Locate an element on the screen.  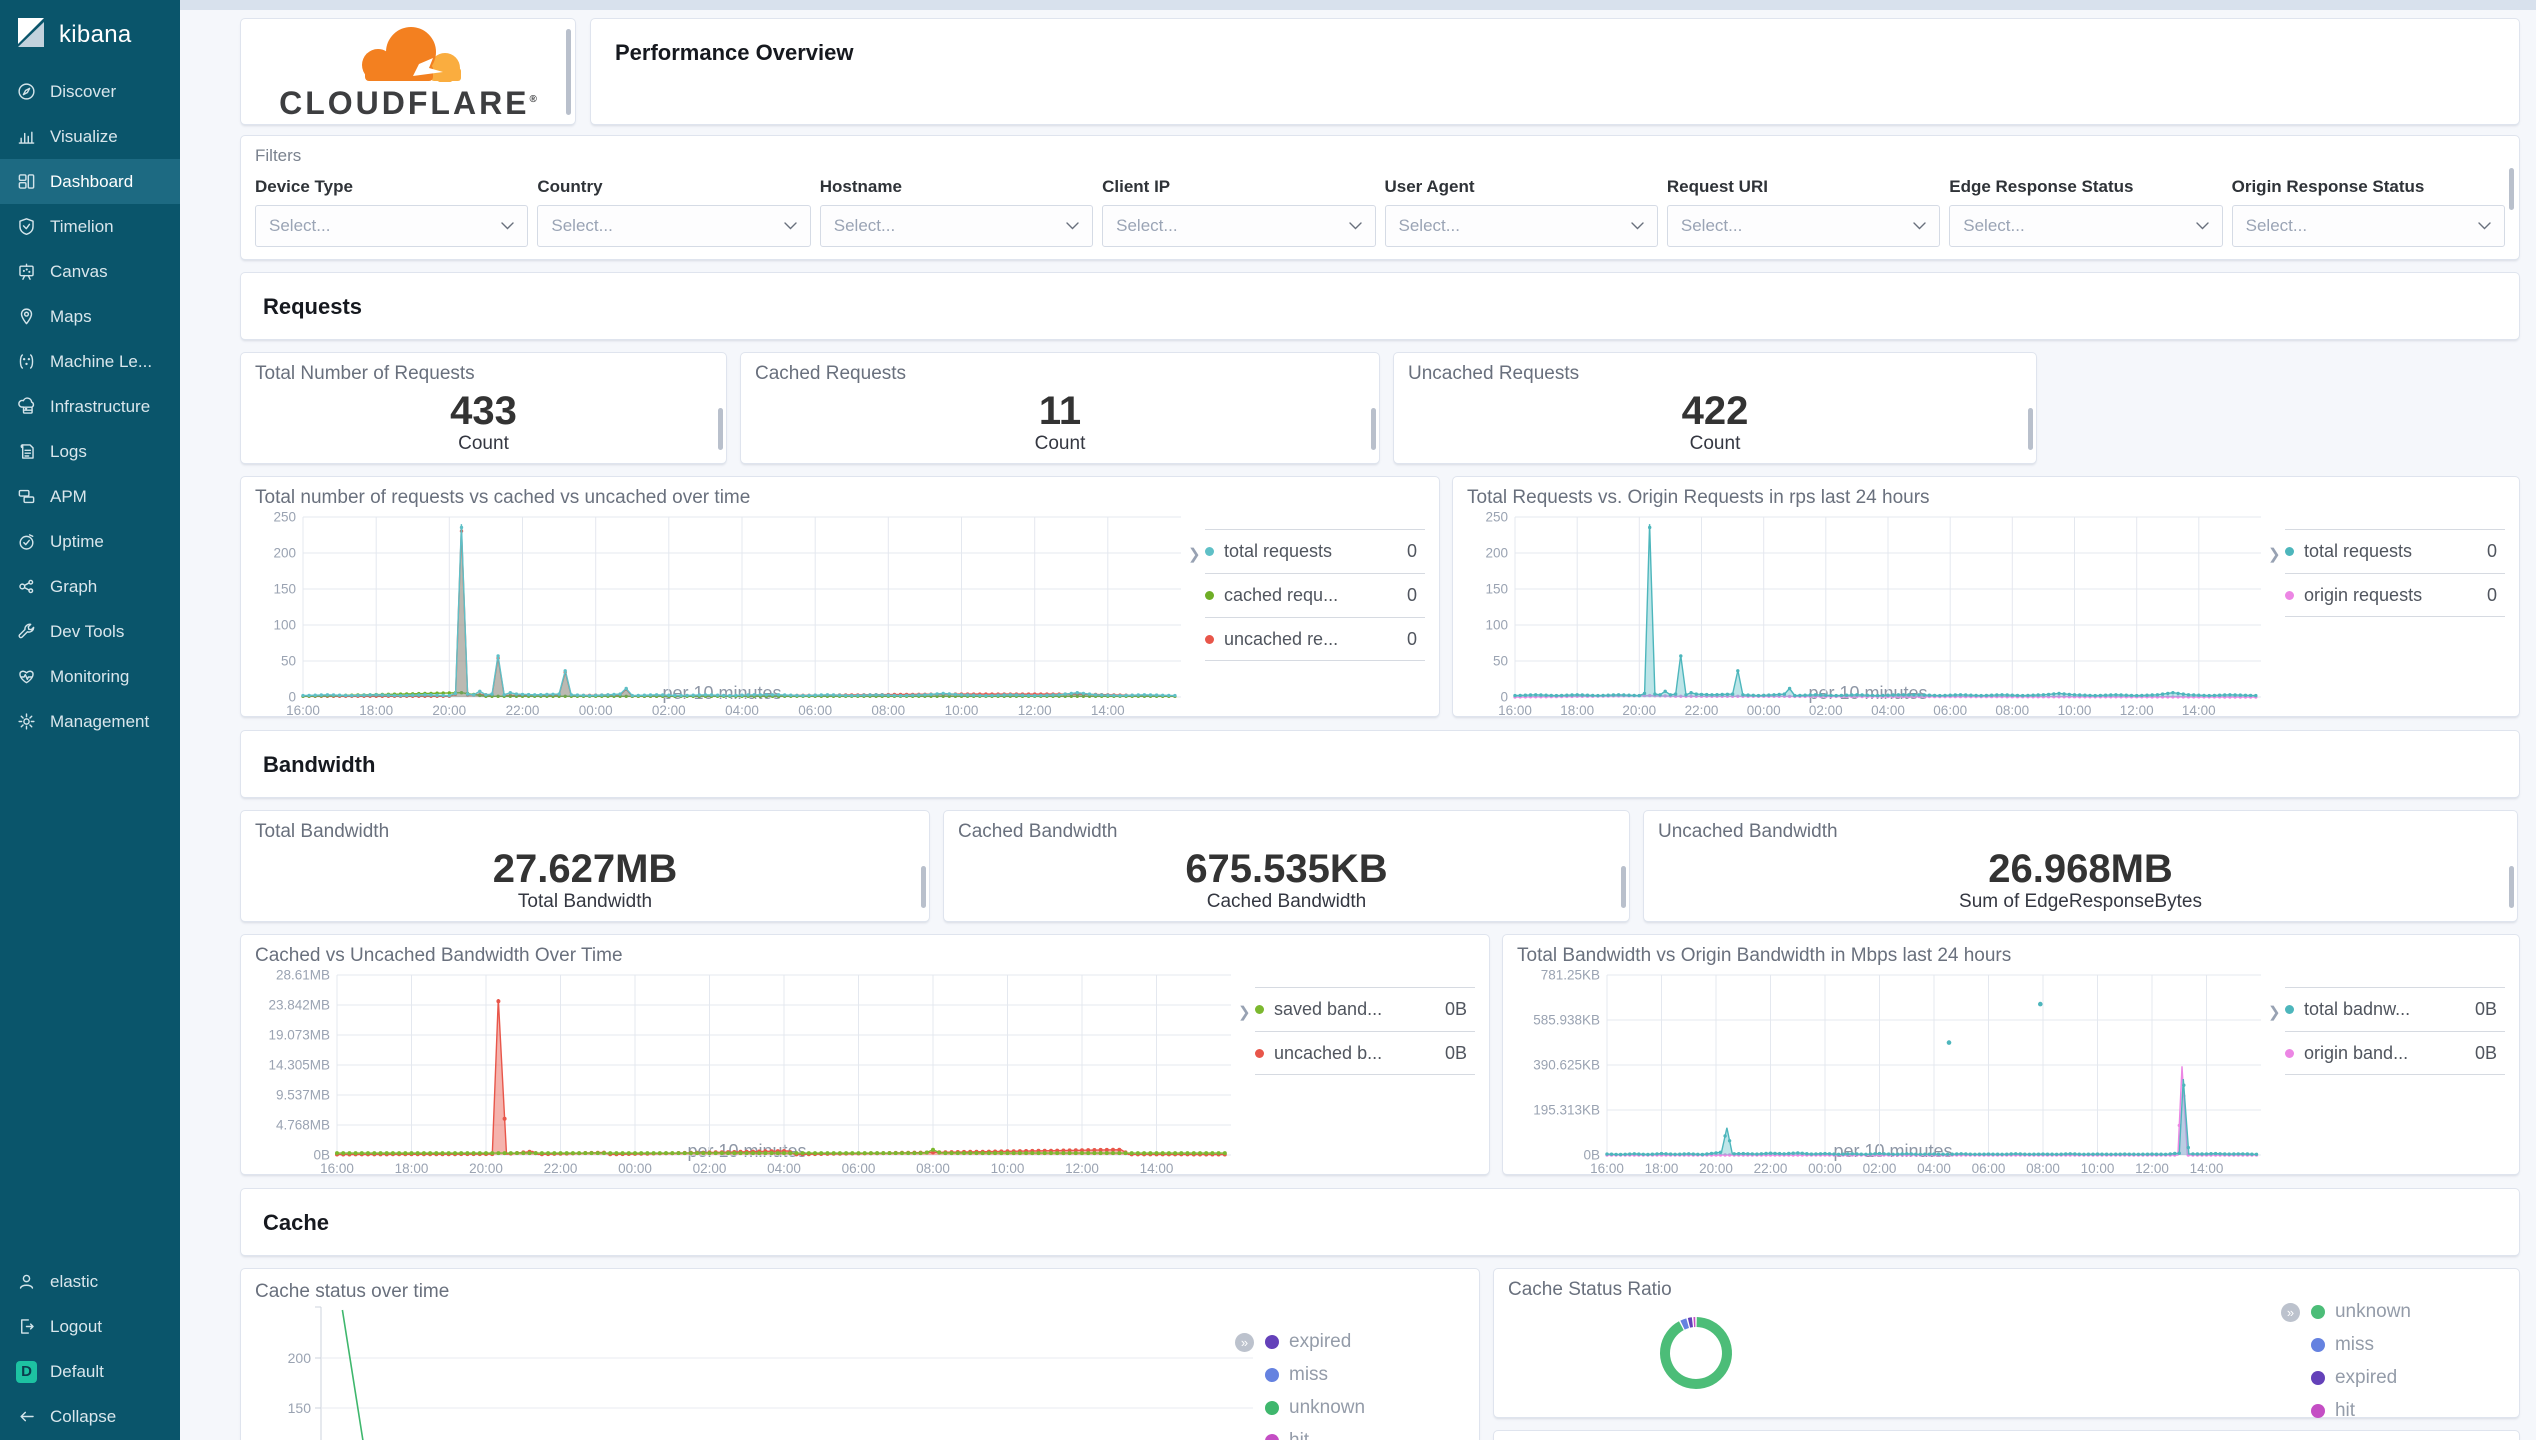
sidebar-item-maps: Maps is located at coordinates (90, 316).